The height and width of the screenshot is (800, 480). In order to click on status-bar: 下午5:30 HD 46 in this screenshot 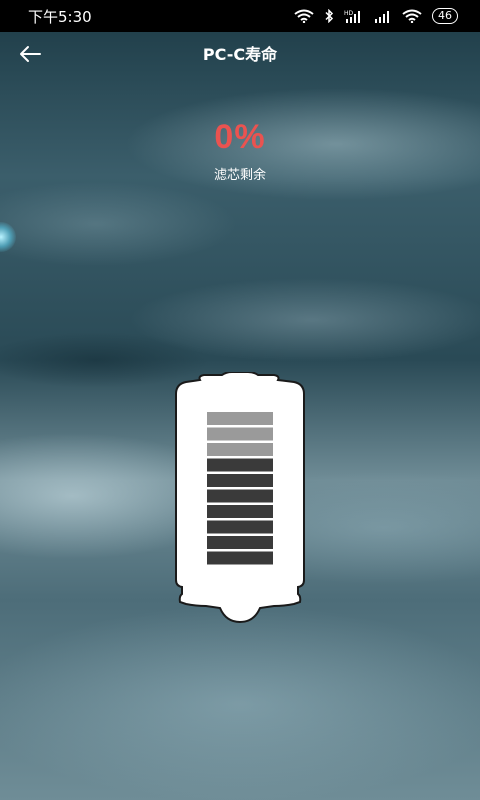, I will do `click(240, 16)`.